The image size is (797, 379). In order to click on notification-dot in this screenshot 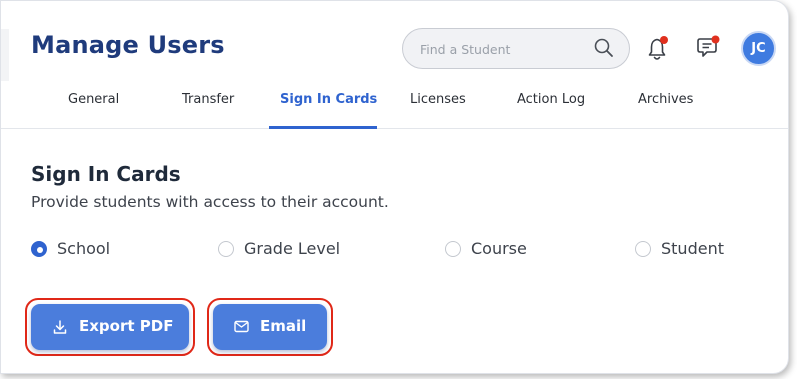, I will do `click(664, 40)`.